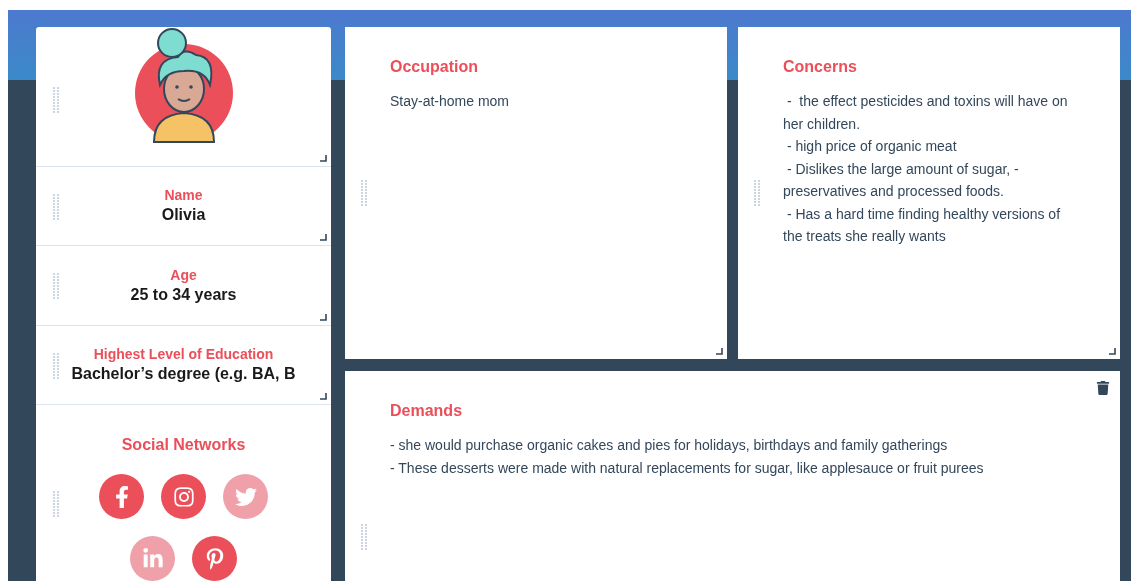  Describe the element at coordinates (183, 195) in the screenshot. I see `field-label: Name` at that location.